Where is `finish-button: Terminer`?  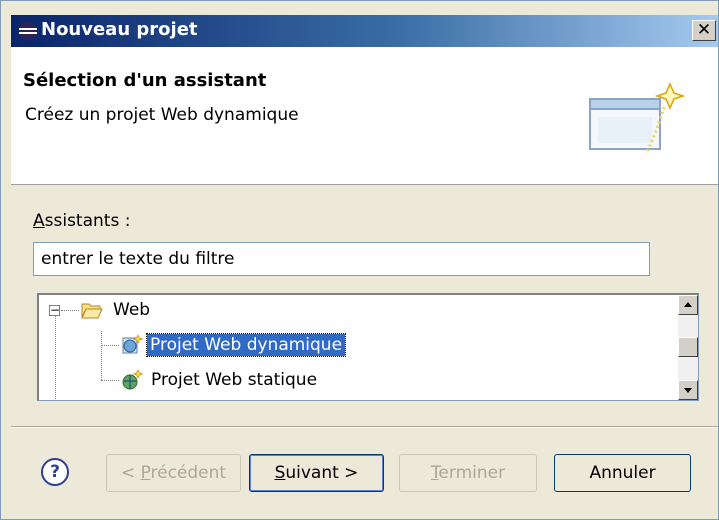 finish-button: Terminer is located at coordinates (468, 473).